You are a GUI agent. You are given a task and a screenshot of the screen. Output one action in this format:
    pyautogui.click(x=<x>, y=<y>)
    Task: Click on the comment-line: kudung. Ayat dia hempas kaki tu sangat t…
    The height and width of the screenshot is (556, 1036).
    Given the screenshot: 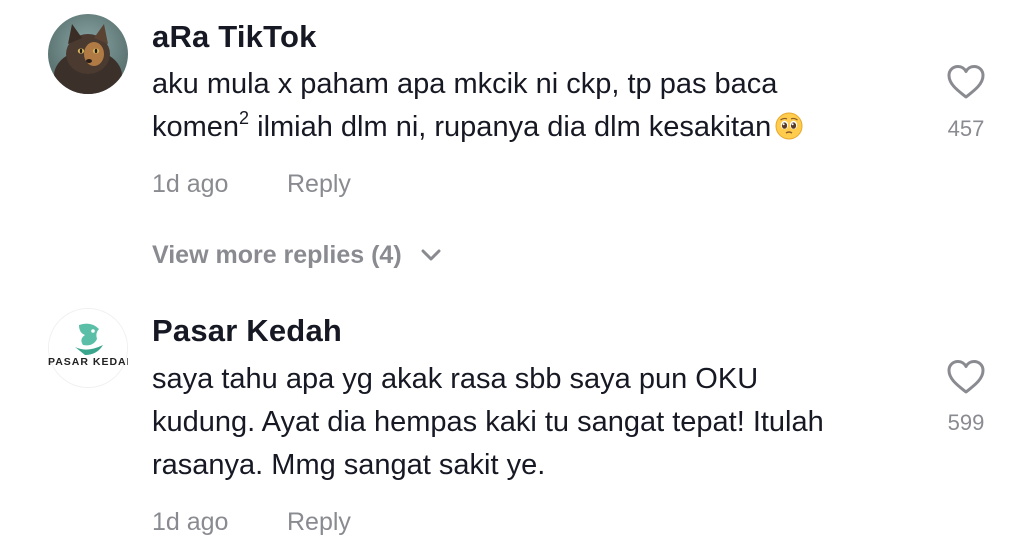 What is the action you would take?
    pyautogui.click(x=488, y=422)
    